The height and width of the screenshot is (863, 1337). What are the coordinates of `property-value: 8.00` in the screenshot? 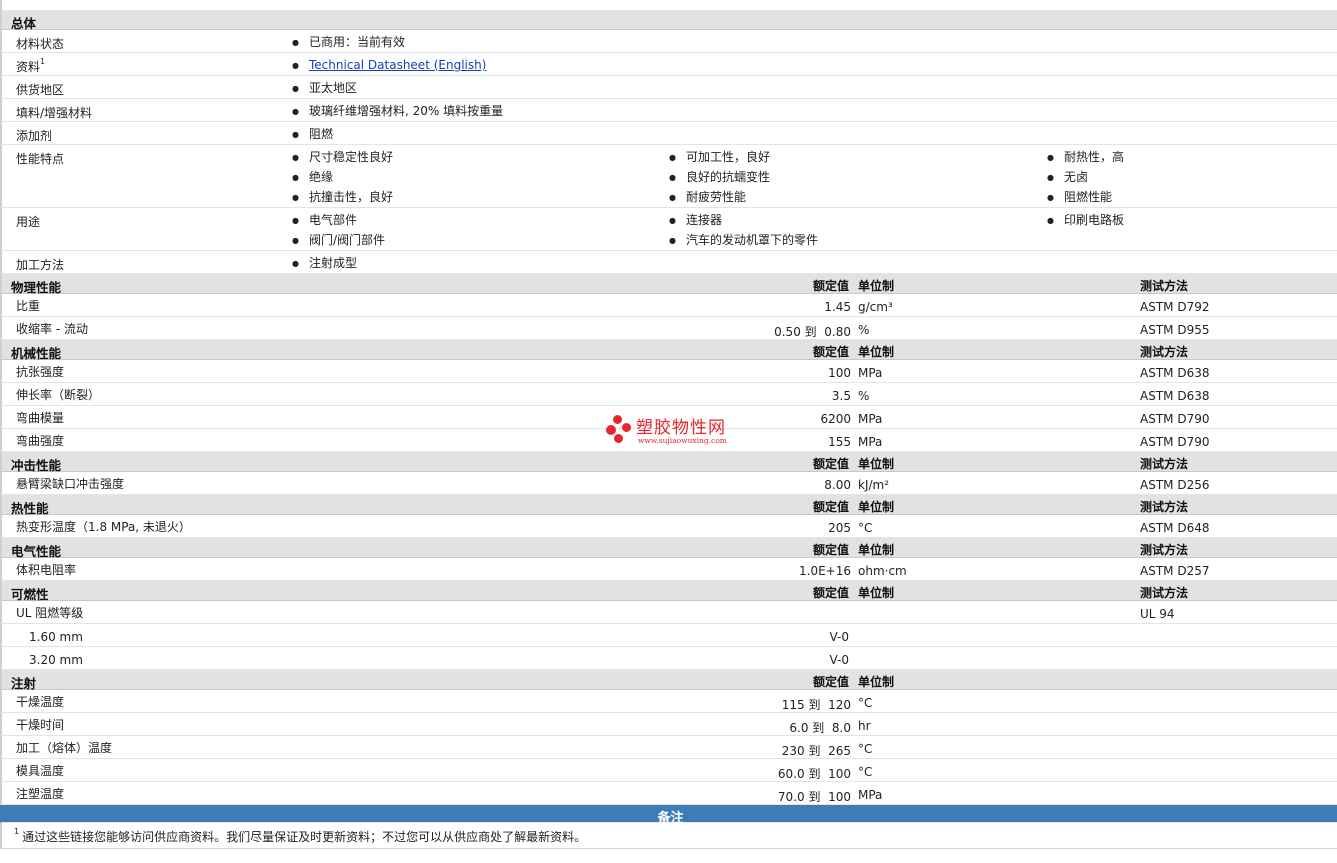 It's located at (837, 485).